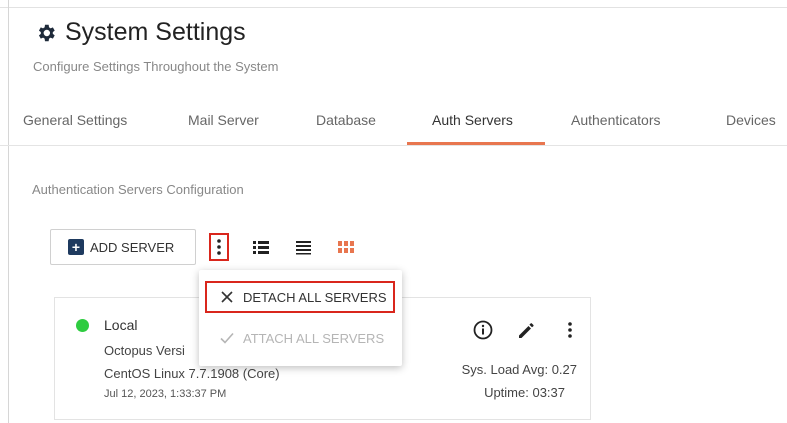 The width and height of the screenshot is (787, 423). I want to click on tab-auth-servers: Auth Servers, so click(472, 120).